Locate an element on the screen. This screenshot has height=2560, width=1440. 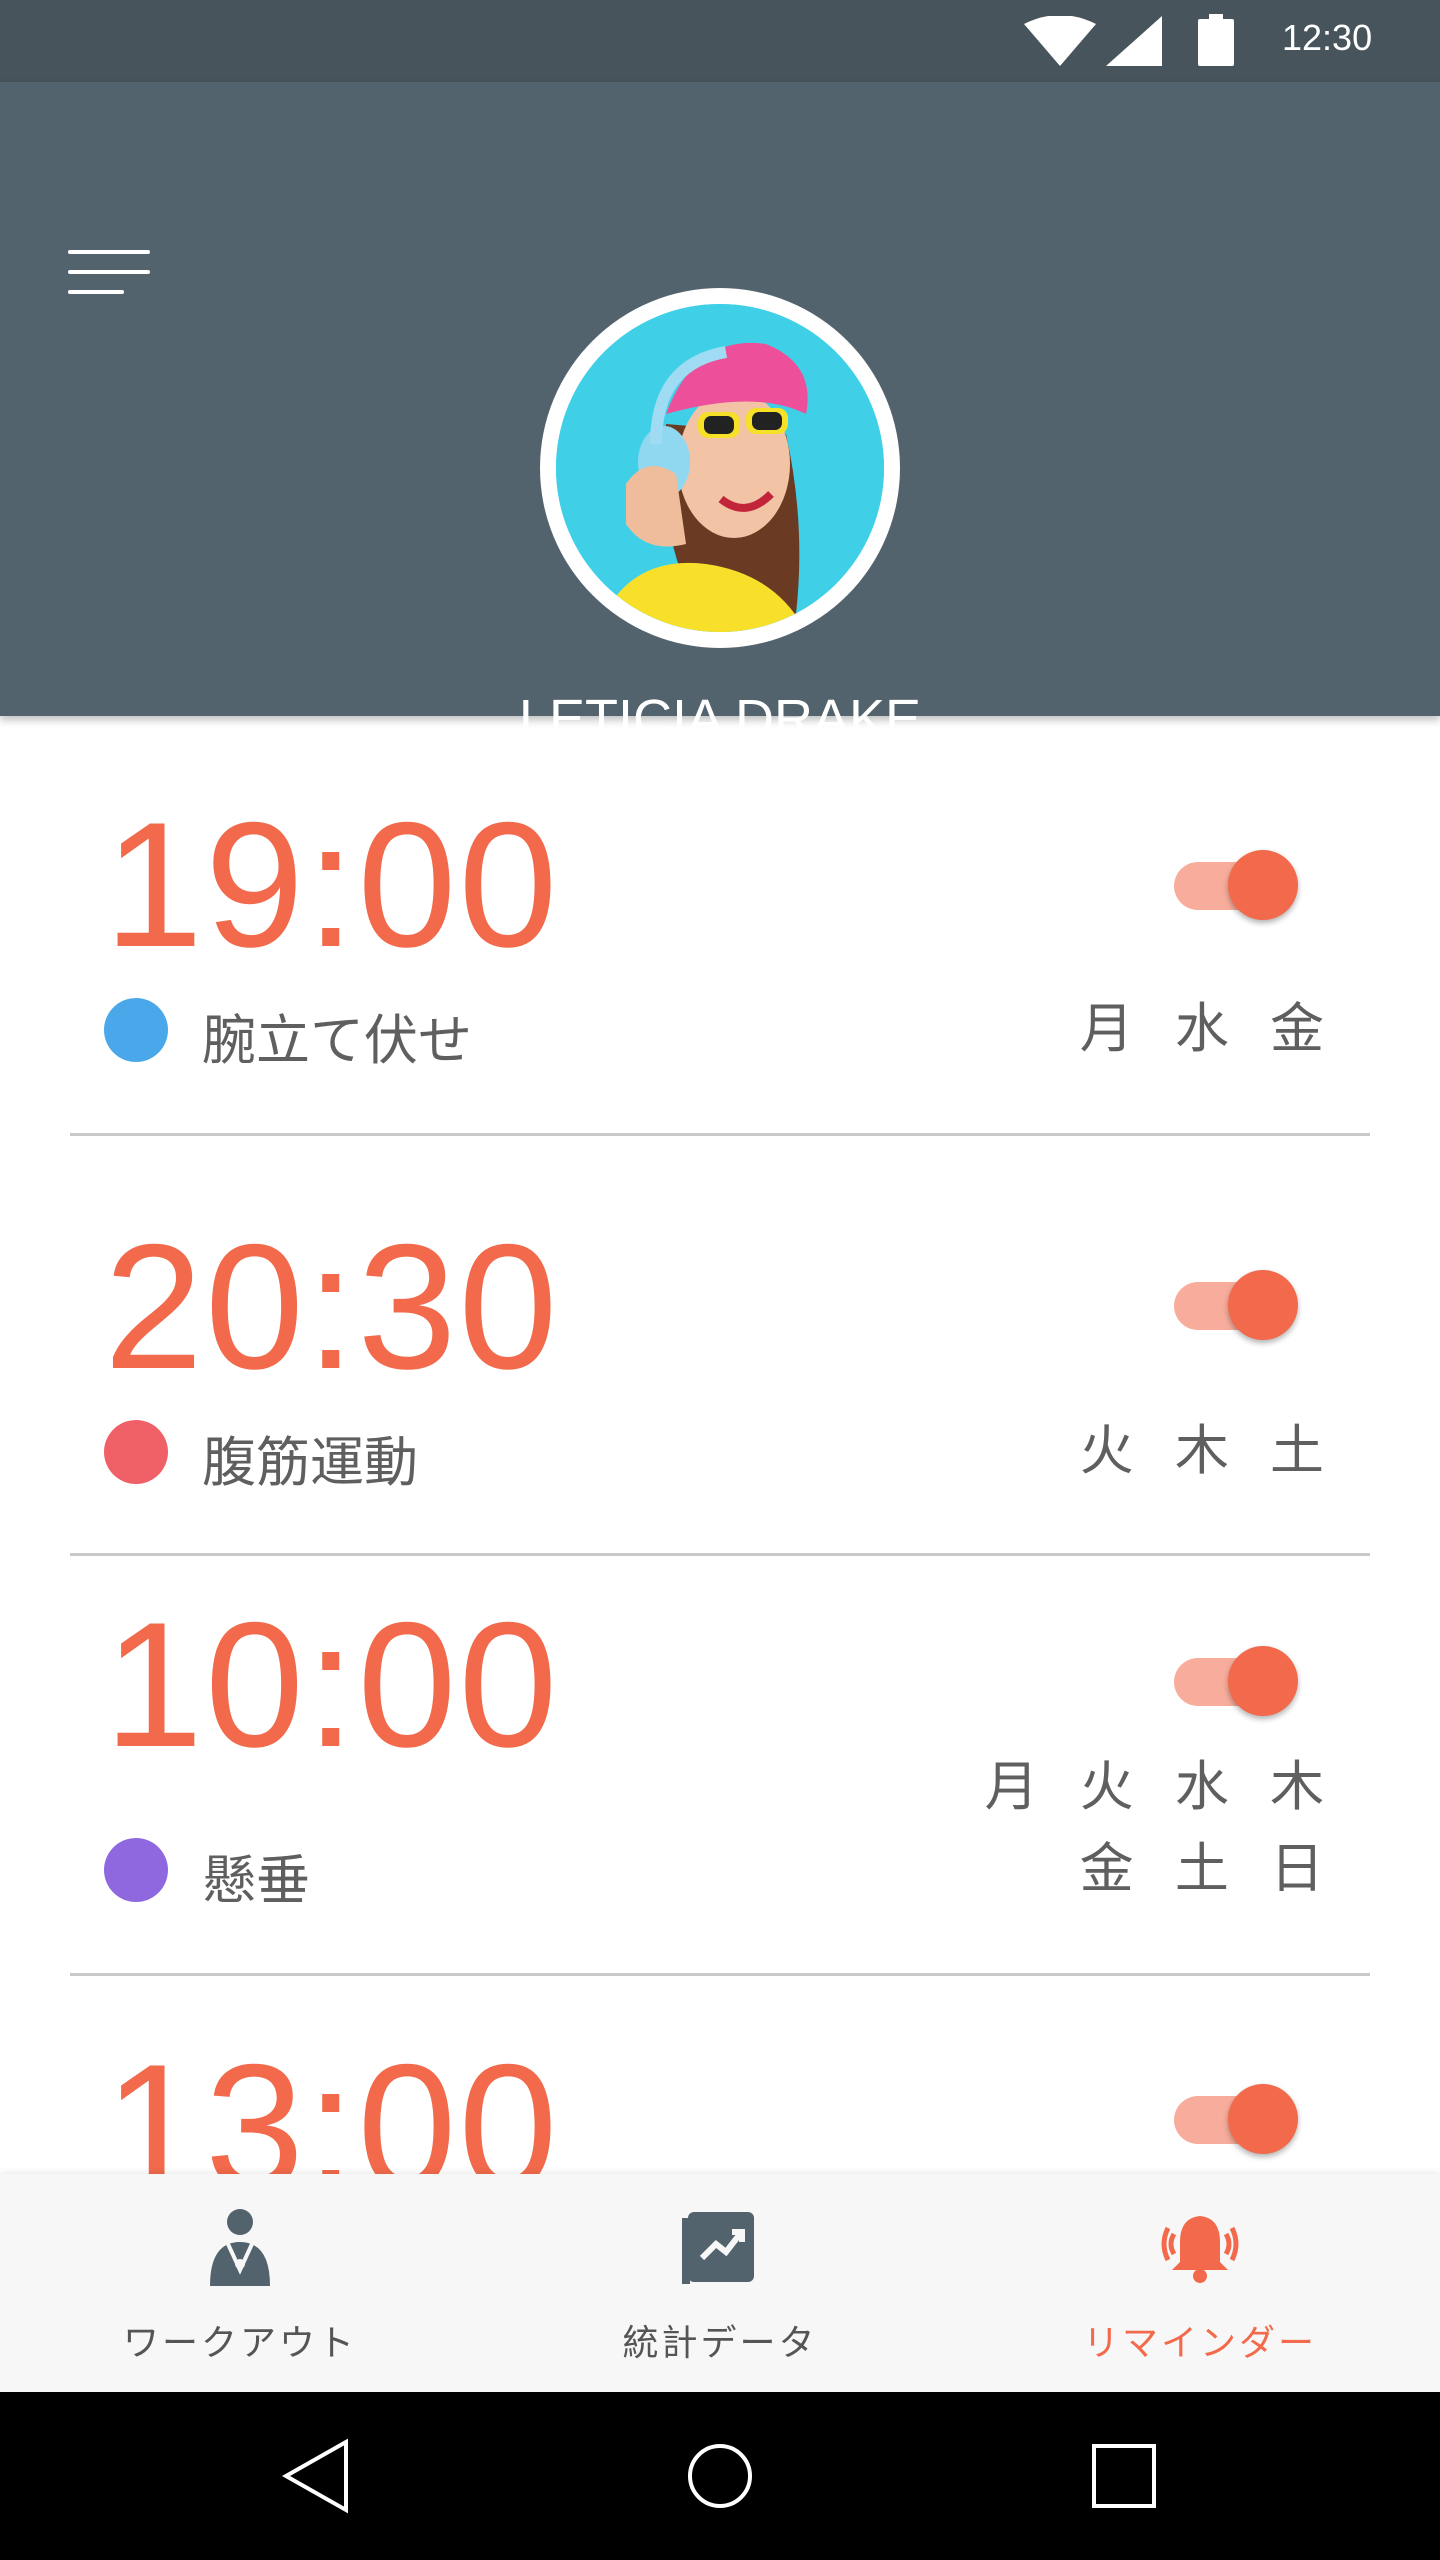
reminder-days: 月 水 金 is located at coordinates (1207, 1028).